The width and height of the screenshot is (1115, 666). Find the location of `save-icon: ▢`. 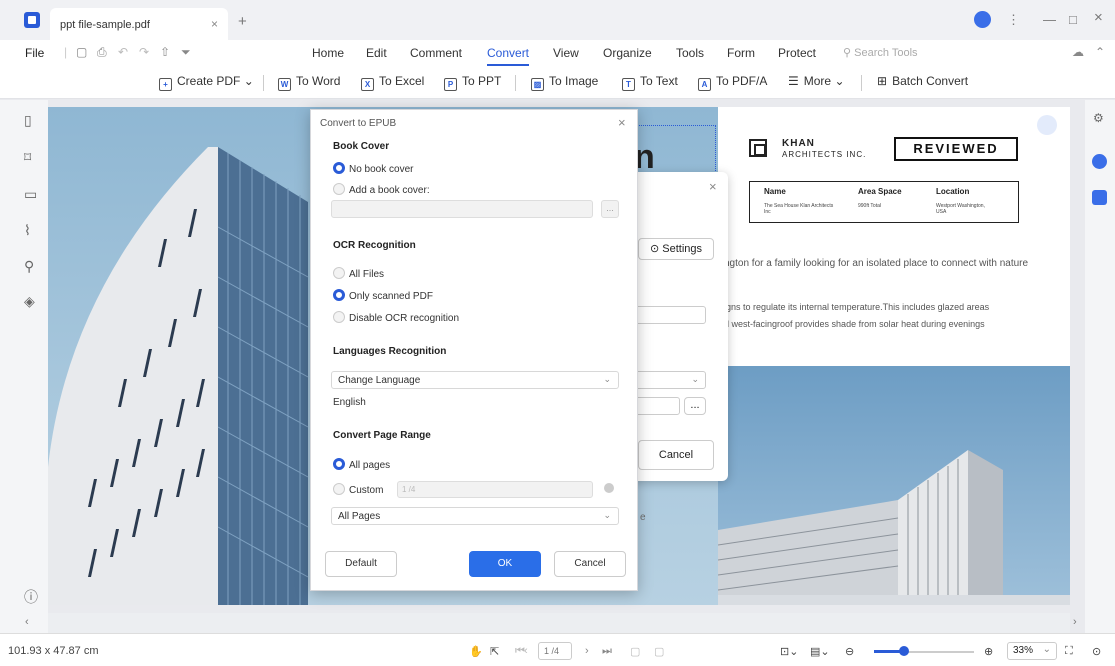

save-icon: ▢ is located at coordinates (81, 52).